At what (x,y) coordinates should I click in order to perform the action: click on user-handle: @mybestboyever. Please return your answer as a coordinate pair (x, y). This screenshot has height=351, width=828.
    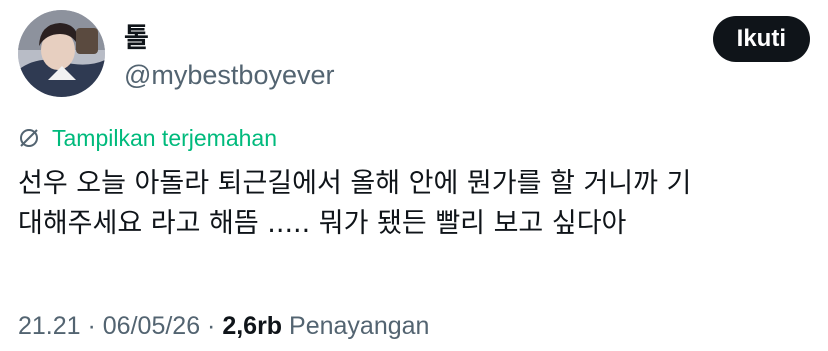
    Looking at the image, I should click on (229, 75).